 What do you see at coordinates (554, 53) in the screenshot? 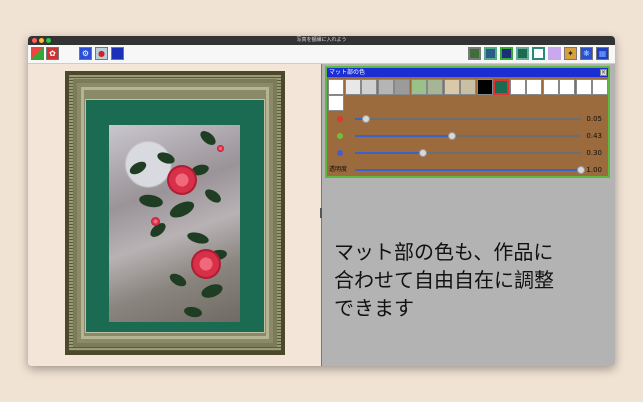
I see `lavender-swatch-icon` at bounding box center [554, 53].